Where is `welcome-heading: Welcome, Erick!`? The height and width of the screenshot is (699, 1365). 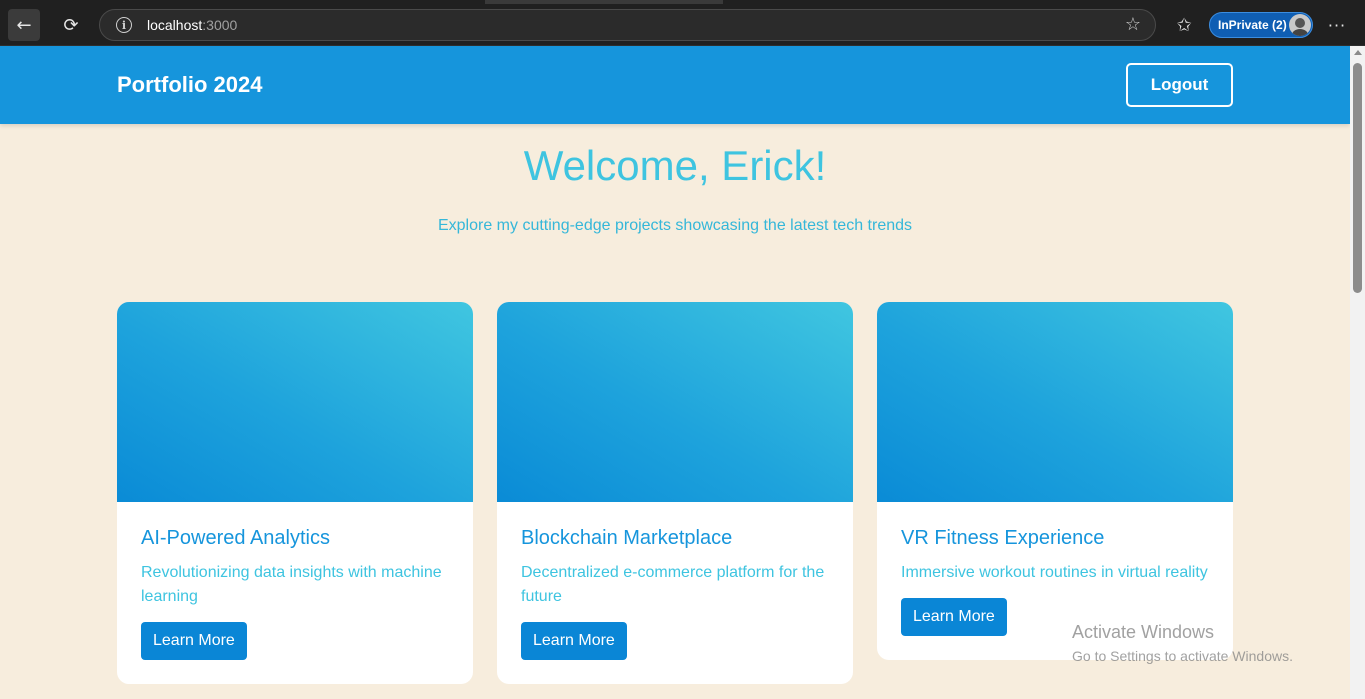
welcome-heading: Welcome, Erick! is located at coordinates (675, 165).